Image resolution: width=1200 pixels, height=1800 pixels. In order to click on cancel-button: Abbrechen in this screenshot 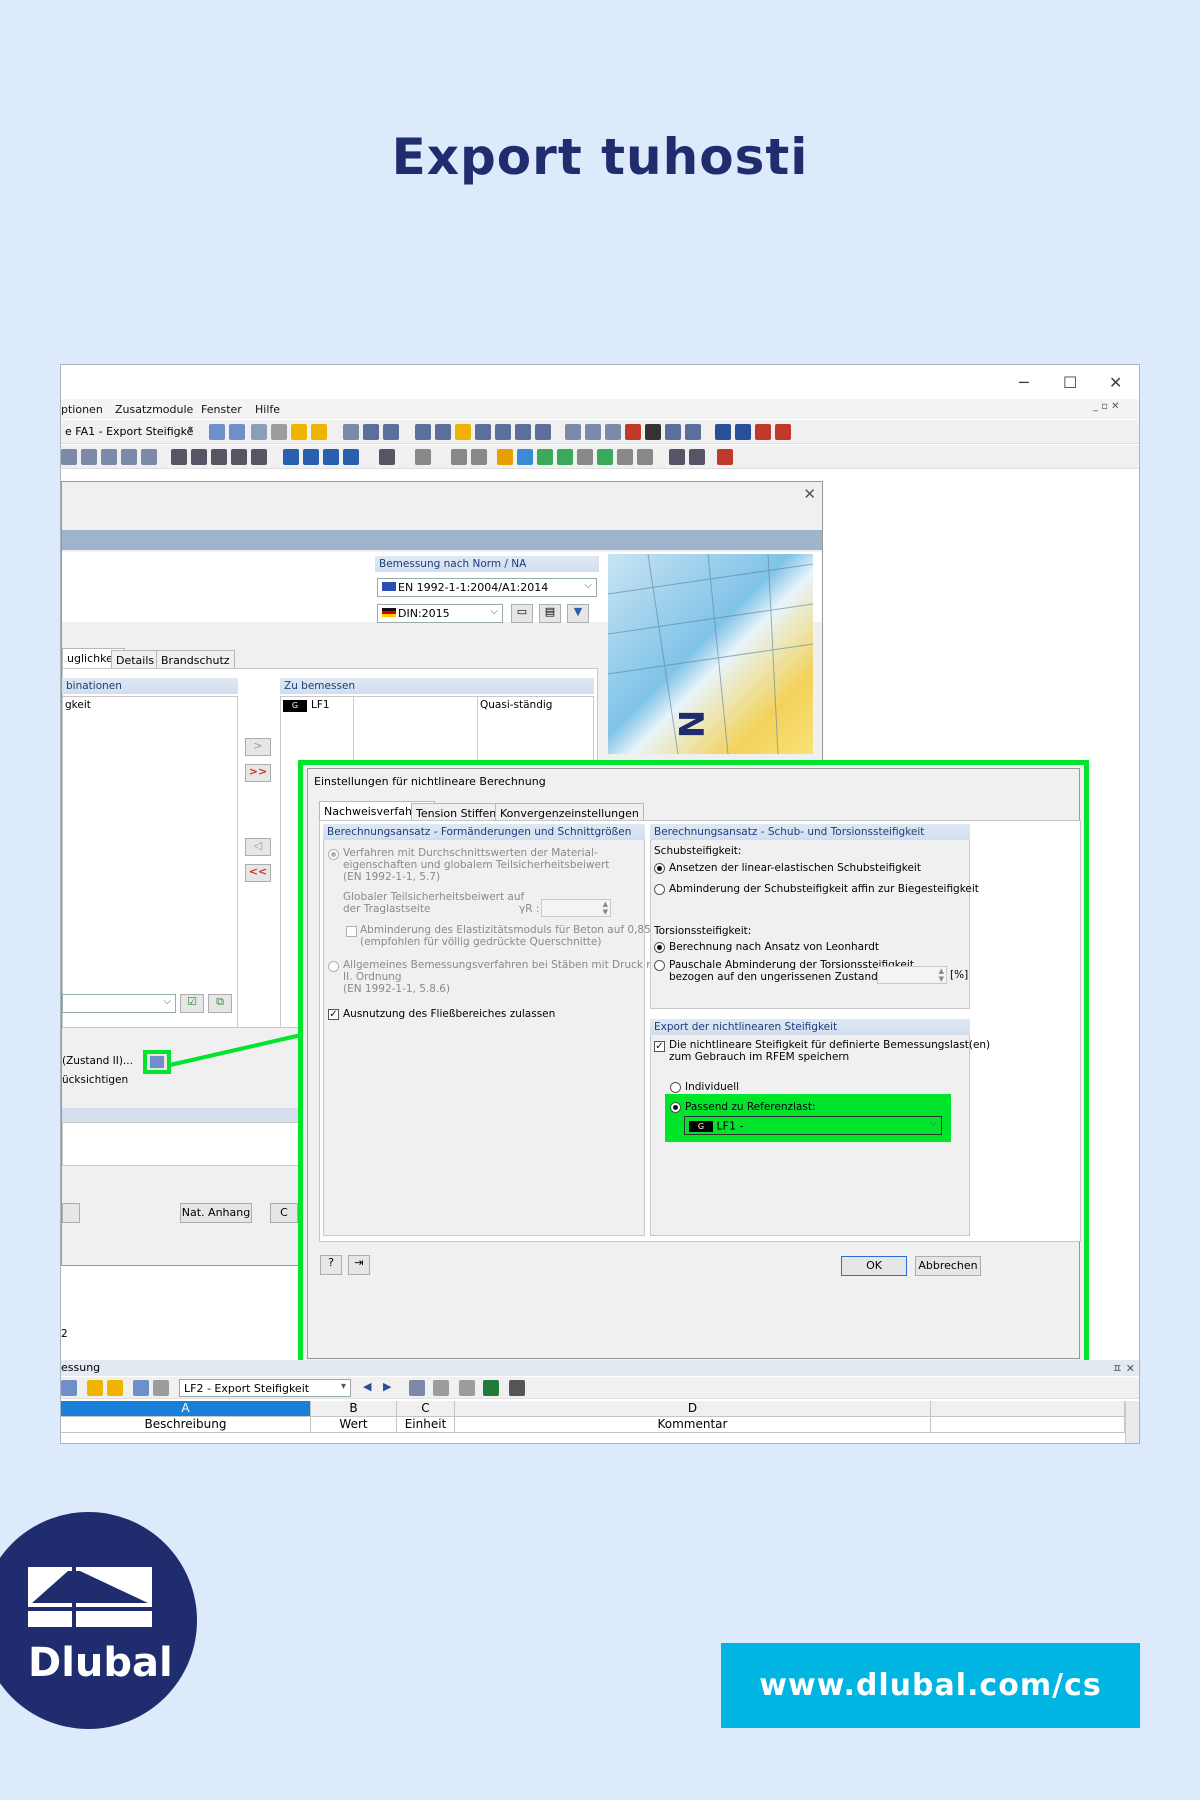, I will do `click(948, 1266)`.